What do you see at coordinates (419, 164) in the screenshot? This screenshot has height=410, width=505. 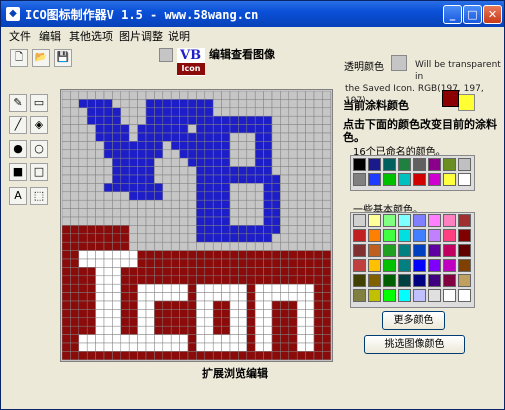 I see `named-color-swatch` at bounding box center [419, 164].